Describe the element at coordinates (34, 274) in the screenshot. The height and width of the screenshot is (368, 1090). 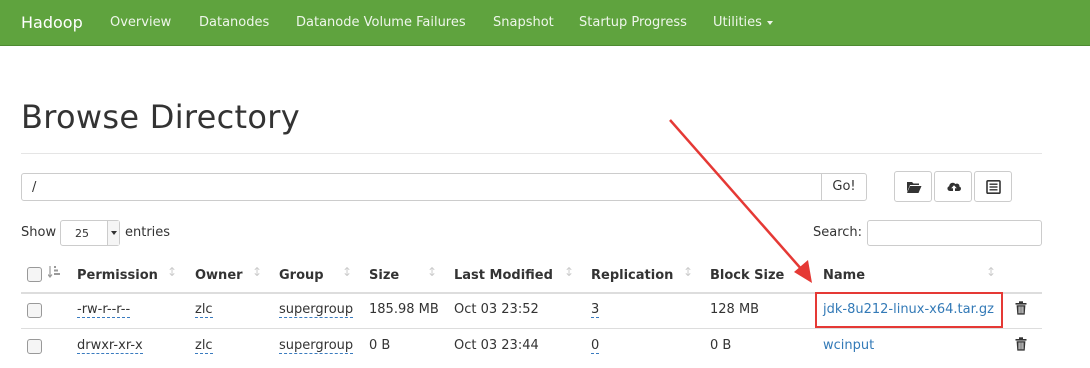
I see `select-all-checkbox` at that location.